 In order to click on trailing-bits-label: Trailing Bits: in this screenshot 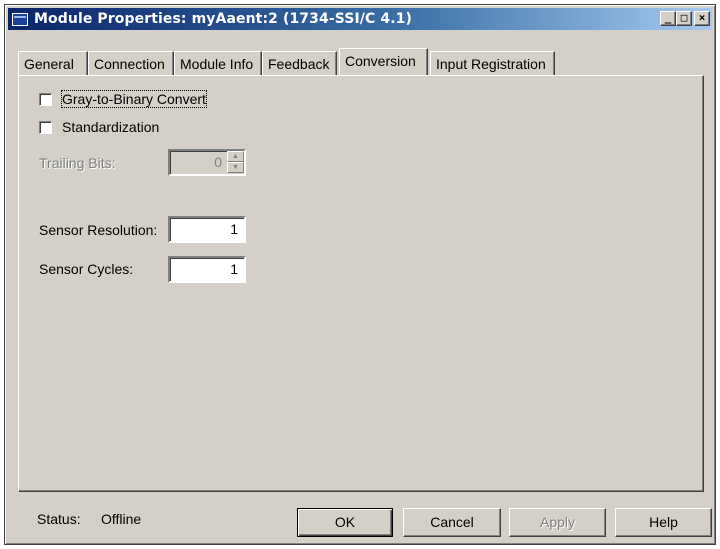, I will do `click(77, 163)`.